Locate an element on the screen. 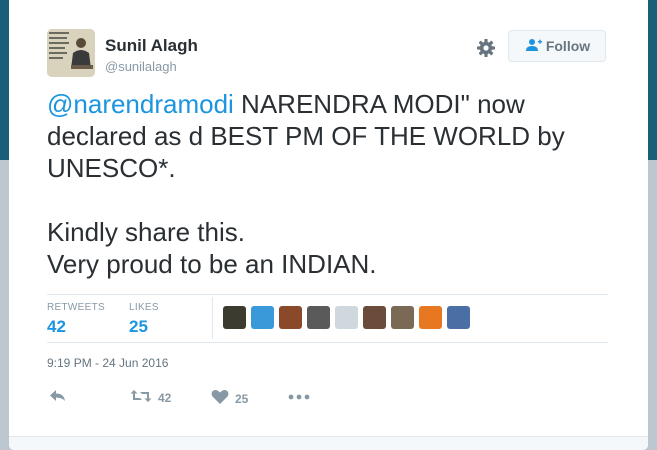  follow-button: Follow is located at coordinates (557, 46).